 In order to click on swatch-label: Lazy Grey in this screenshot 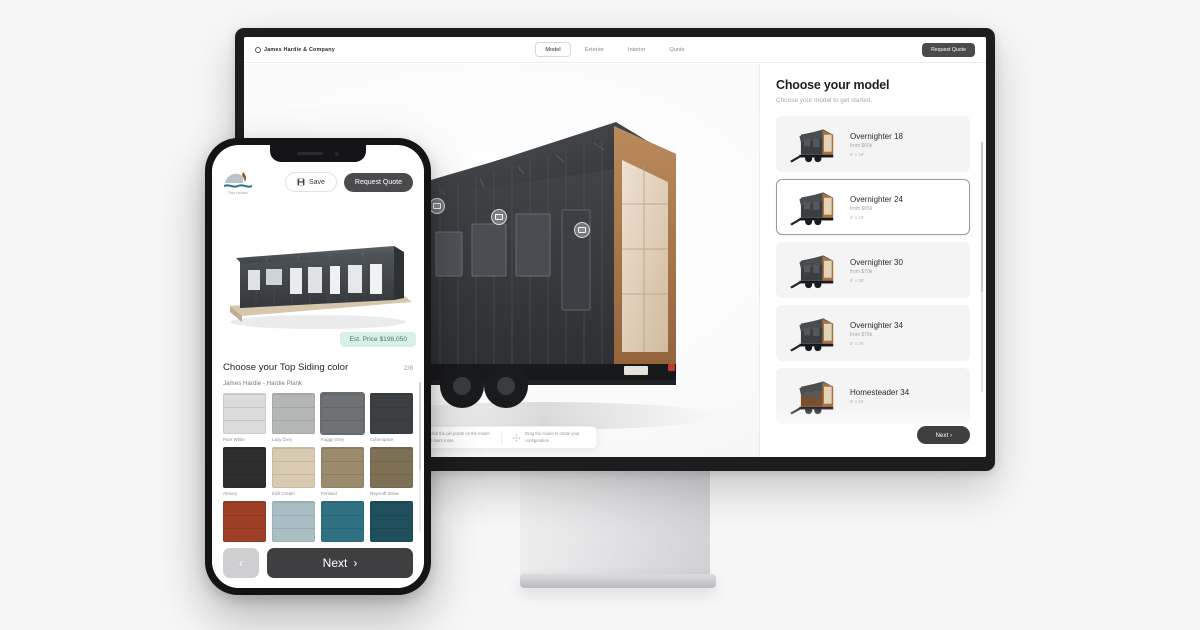, I will do `click(282, 439)`.